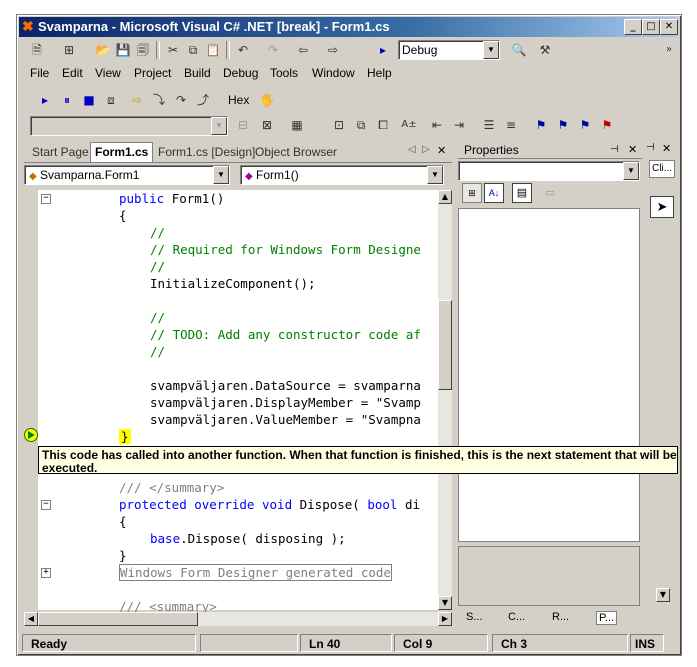  What do you see at coordinates (445, 197) in the screenshot?
I see `scroll-up-icon: ▲` at bounding box center [445, 197].